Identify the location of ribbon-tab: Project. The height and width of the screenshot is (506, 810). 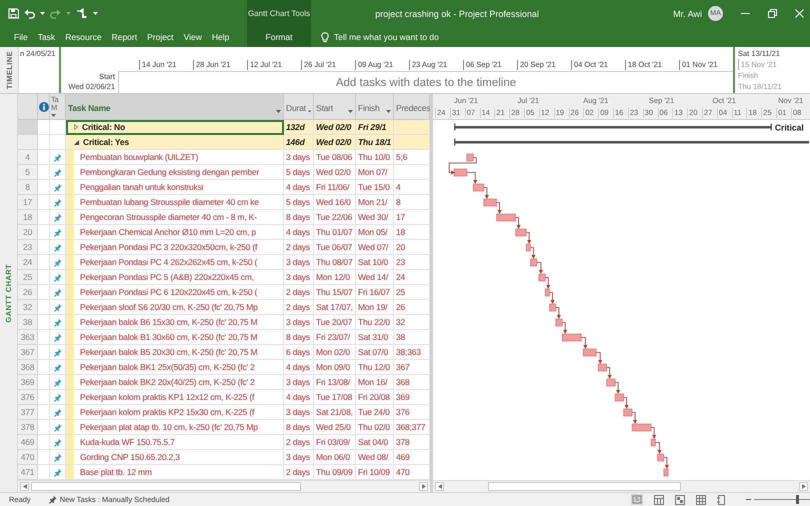
(160, 37).